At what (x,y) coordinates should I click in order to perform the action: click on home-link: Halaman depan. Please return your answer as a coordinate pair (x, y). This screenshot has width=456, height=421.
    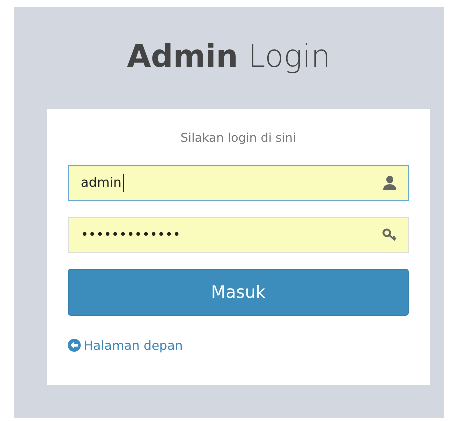
    Looking at the image, I should click on (126, 345).